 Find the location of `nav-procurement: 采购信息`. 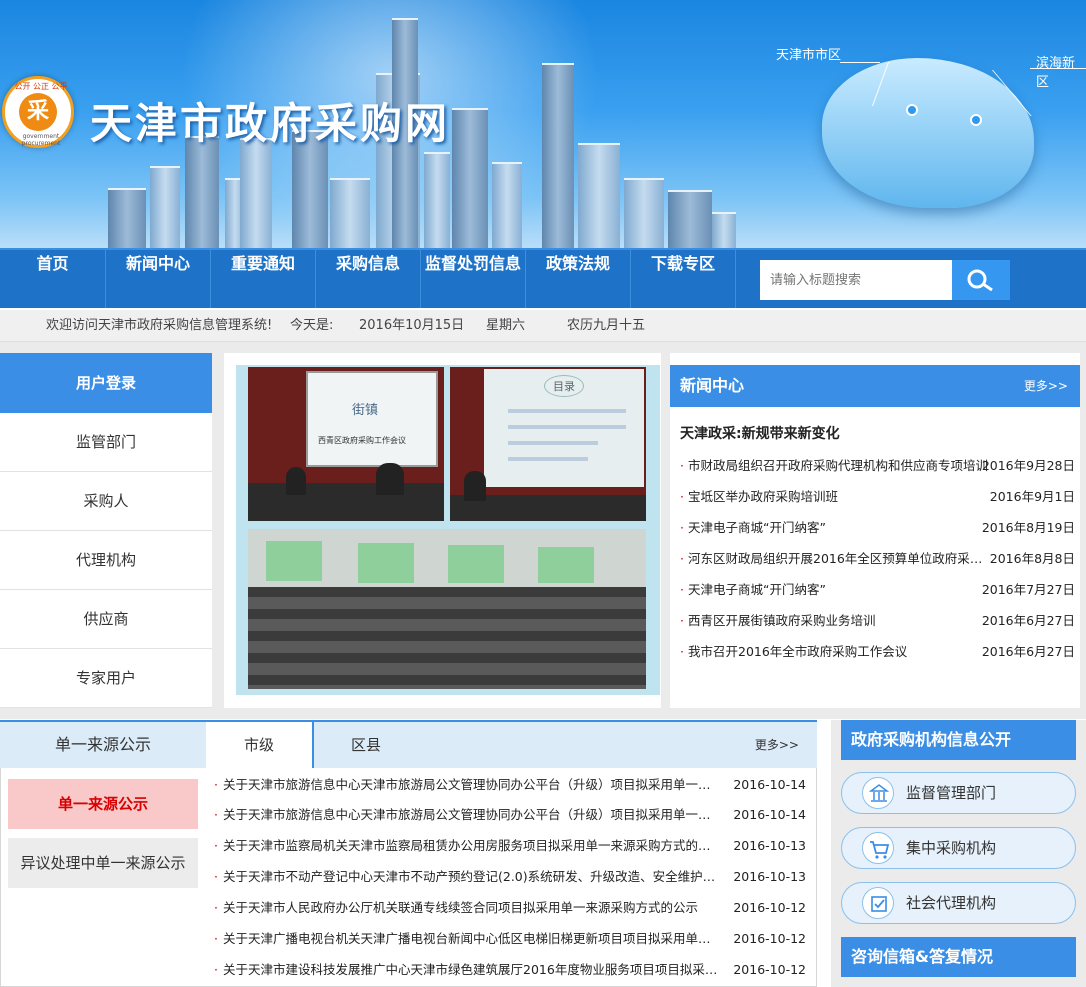

nav-procurement: 采购信息 is located at coordinates (368, 279).